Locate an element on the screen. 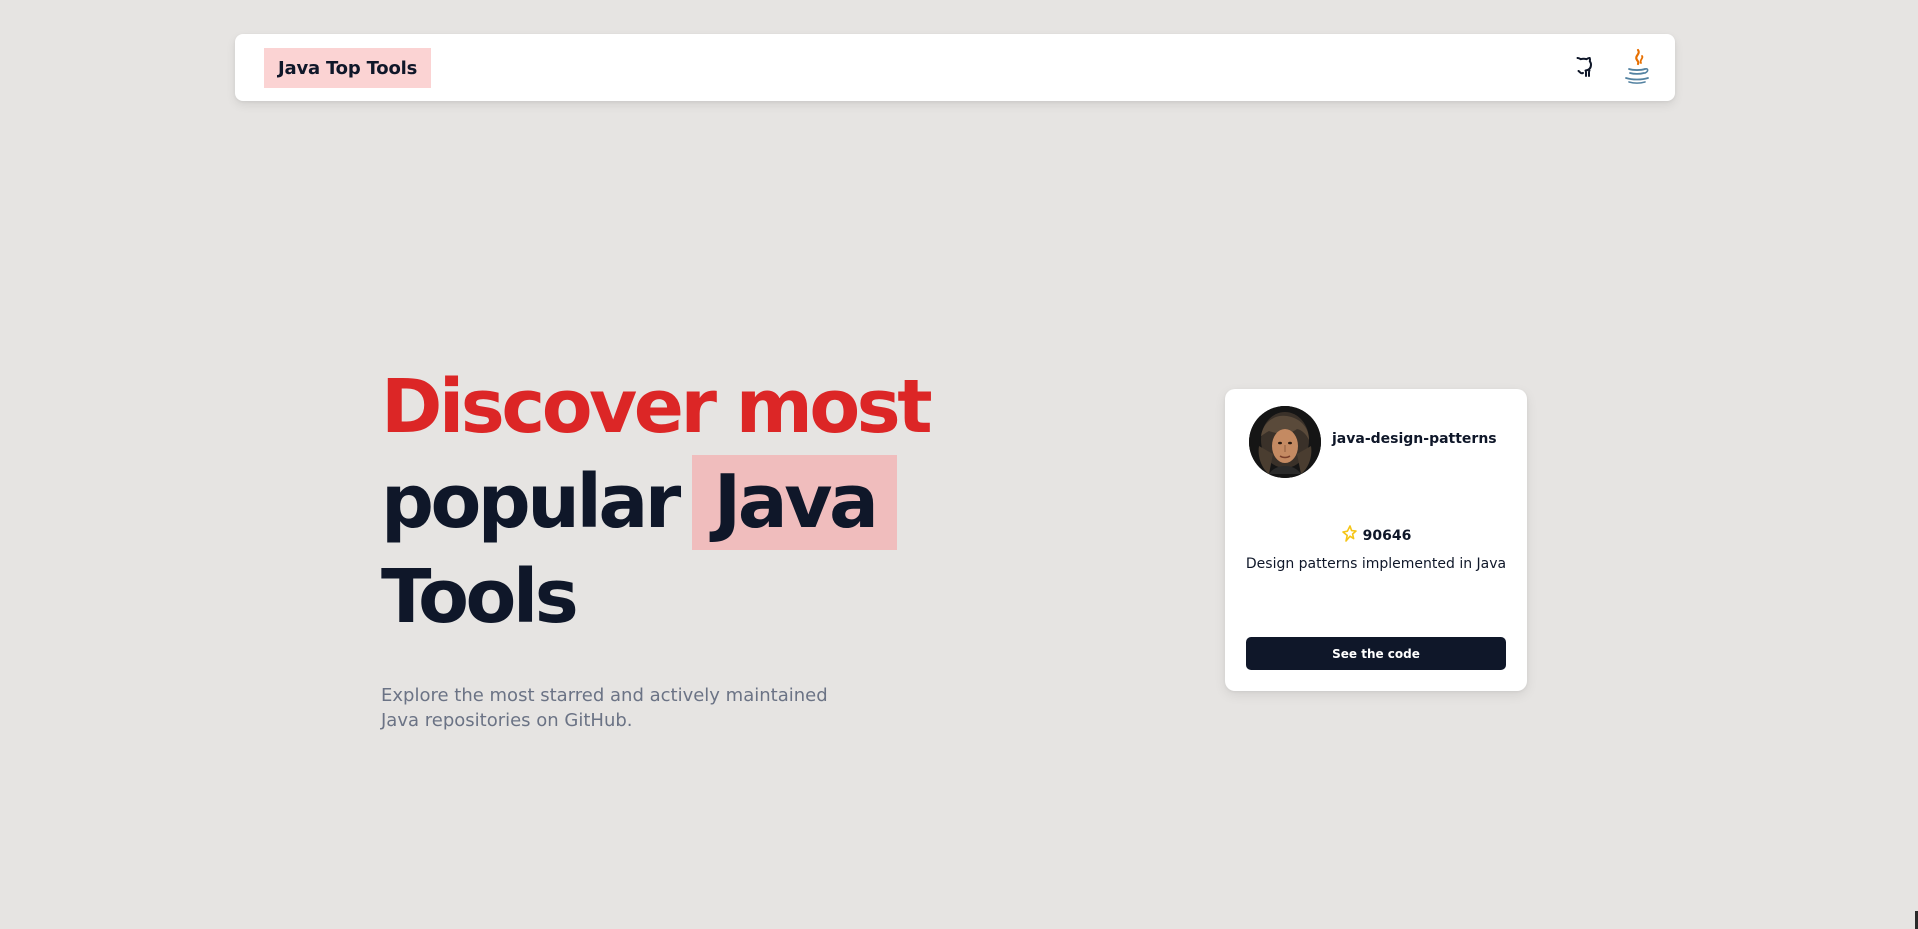 The width and height of the screenshot is (1918, 929). stars-row: 90646 is located at coordinates (1376, 536).